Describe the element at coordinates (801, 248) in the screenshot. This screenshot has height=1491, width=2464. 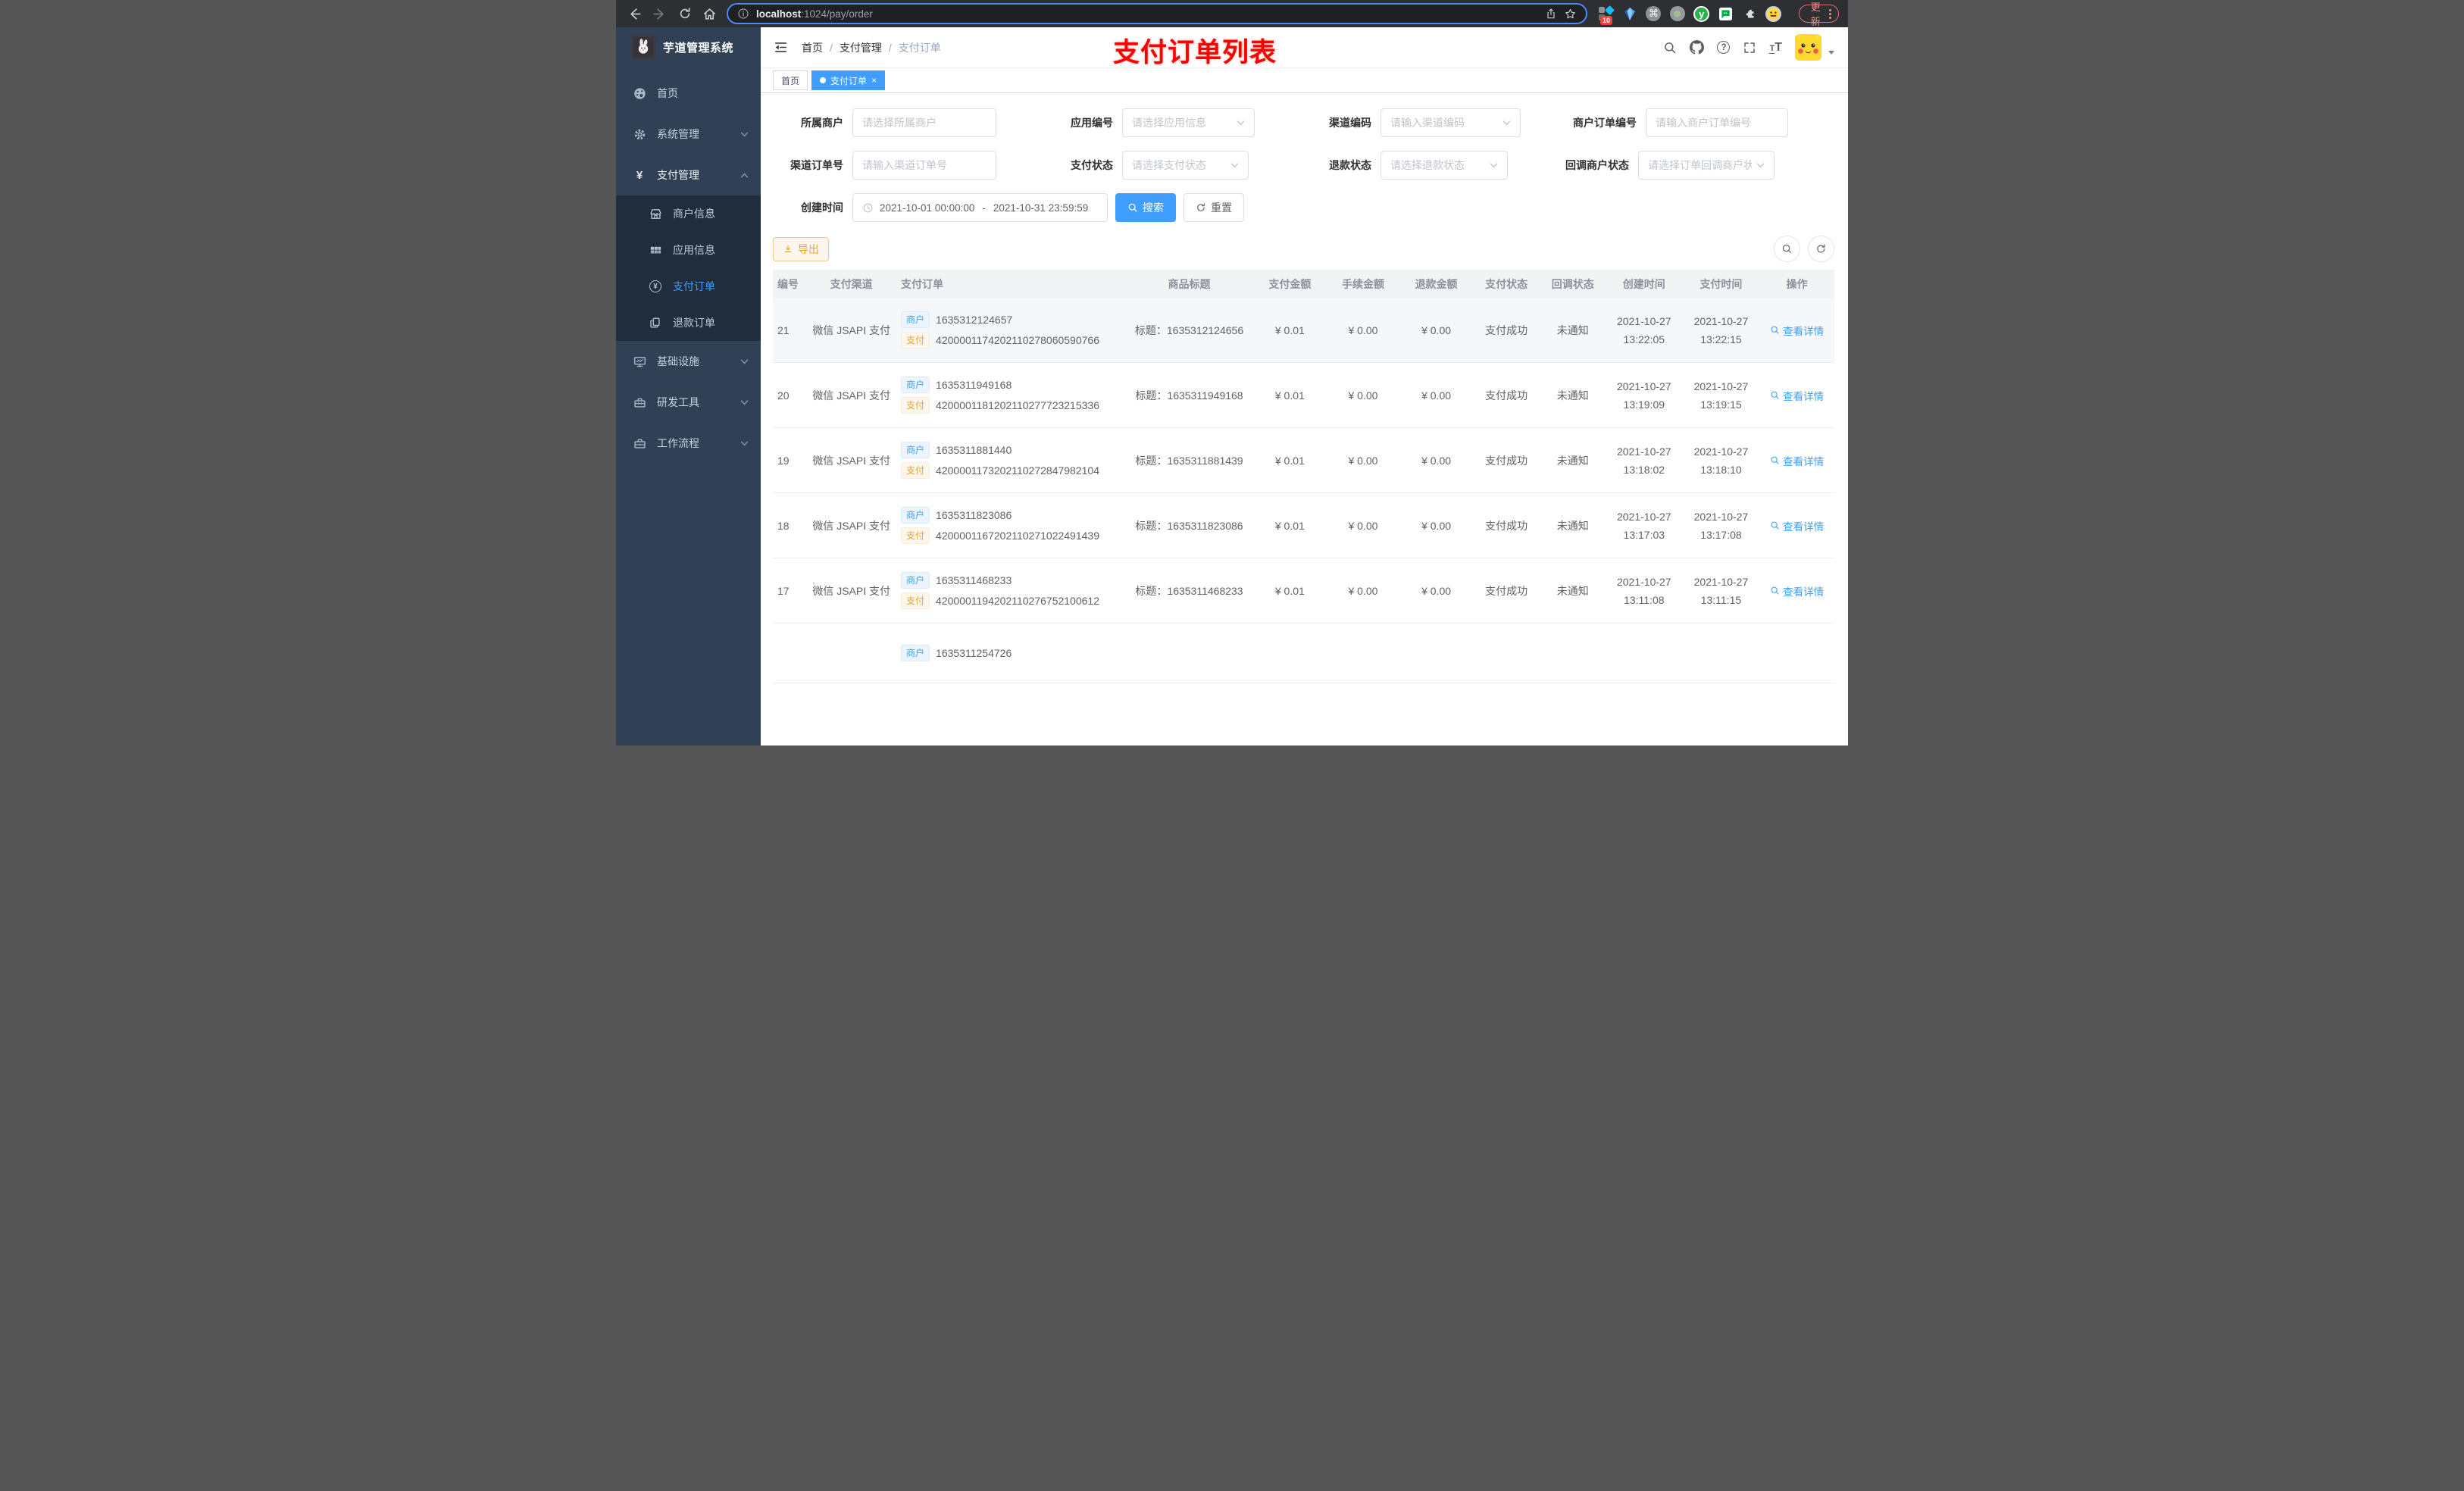
I see `export-button: 导出` at that location.